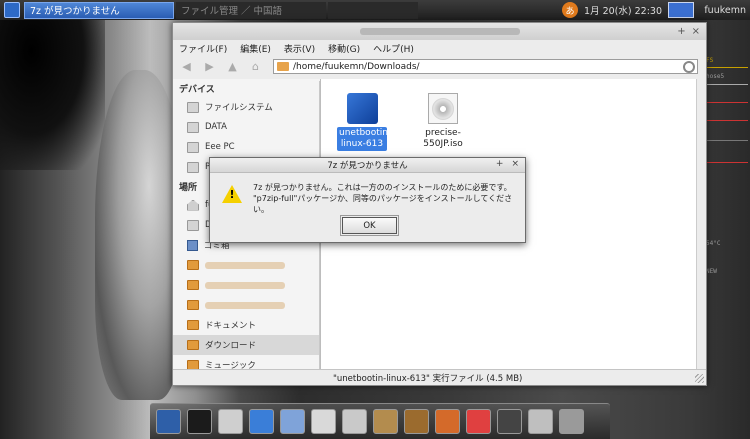 The image size is (750, 439). I want to click on wallpaper-hair, so click(52, 85).